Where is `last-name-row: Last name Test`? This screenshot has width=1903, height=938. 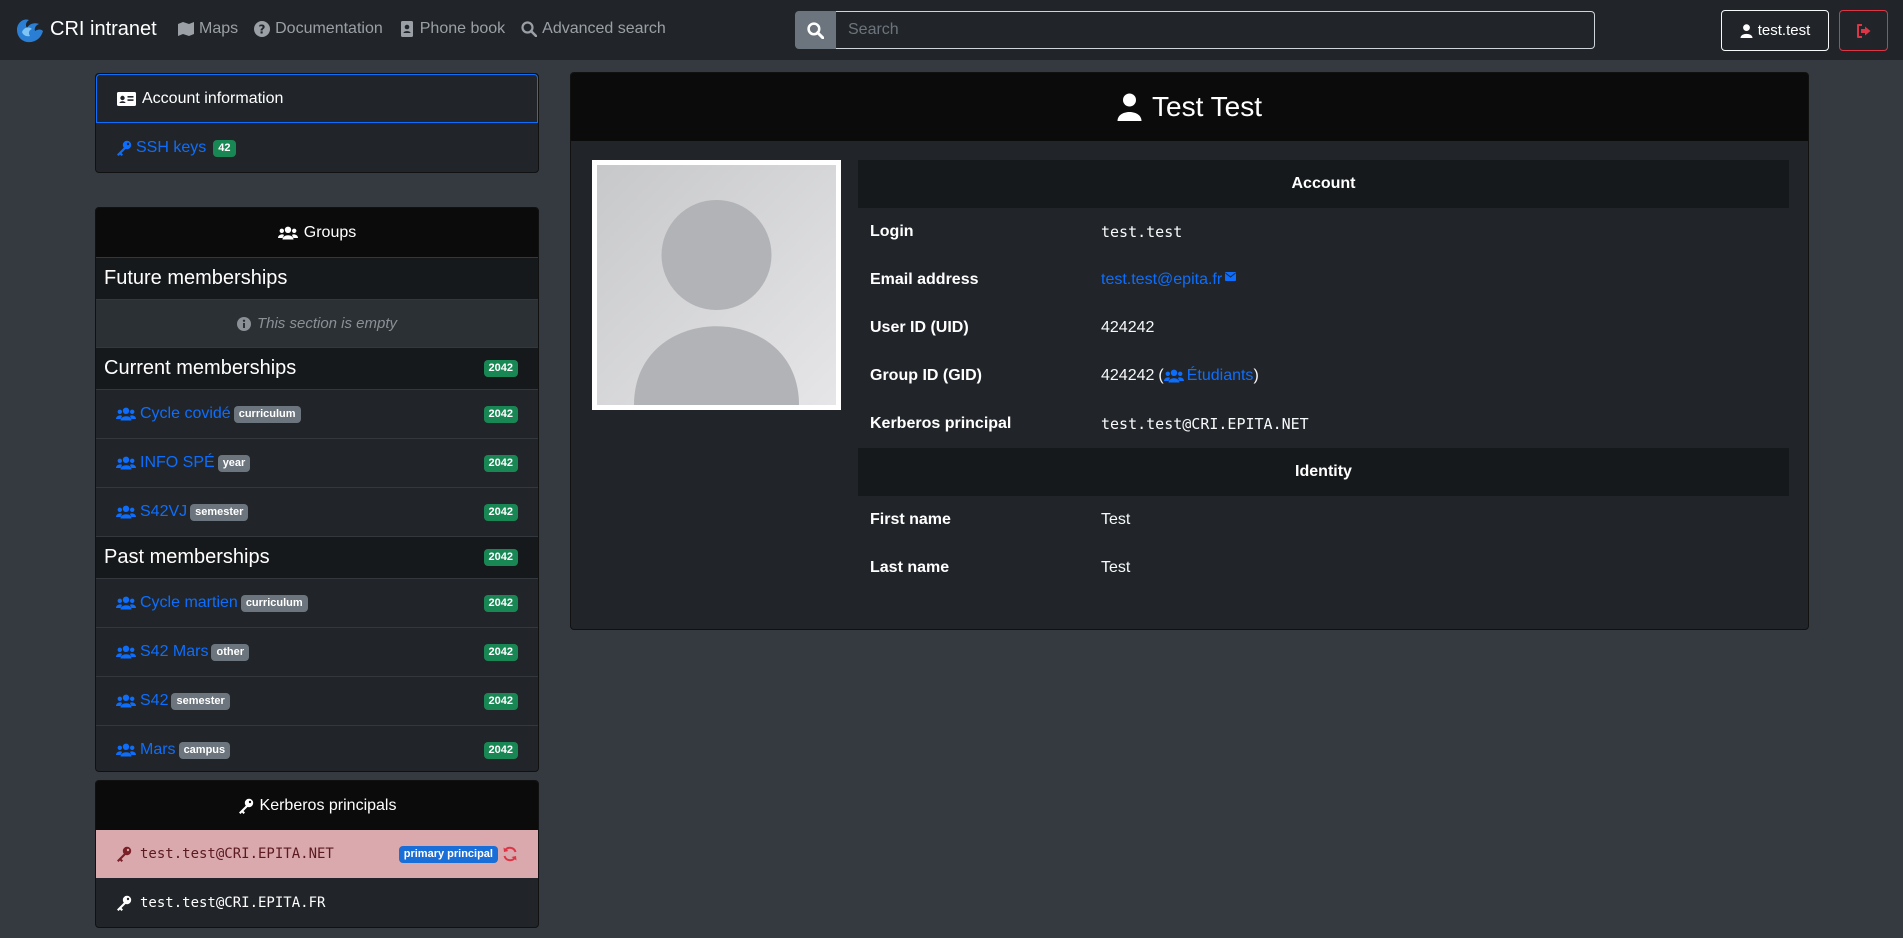
last-name-row: Last name Test is located at coordinates (1323, 568).